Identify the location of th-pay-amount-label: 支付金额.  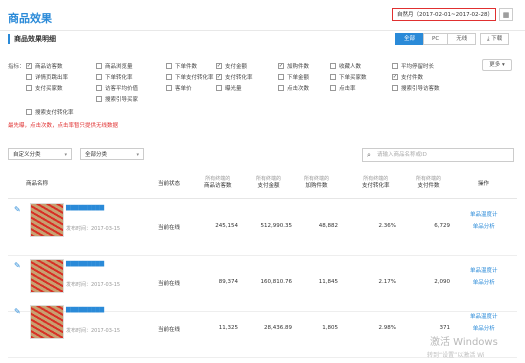
(268, 186).